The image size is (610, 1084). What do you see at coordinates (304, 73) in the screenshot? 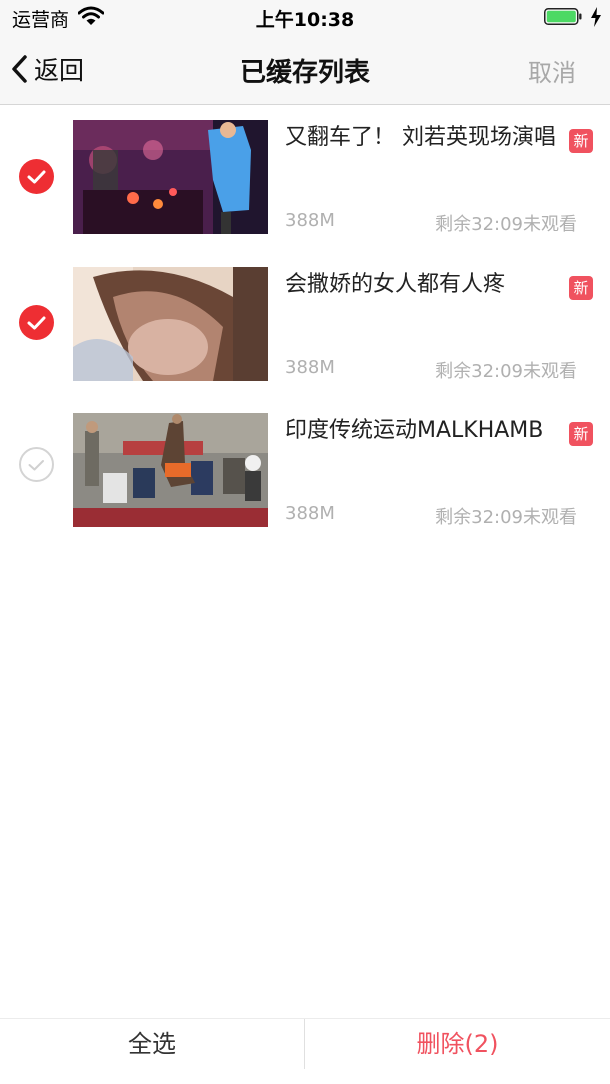
I see `page-title: 已缓存列表` at bounding box center [304, 73].